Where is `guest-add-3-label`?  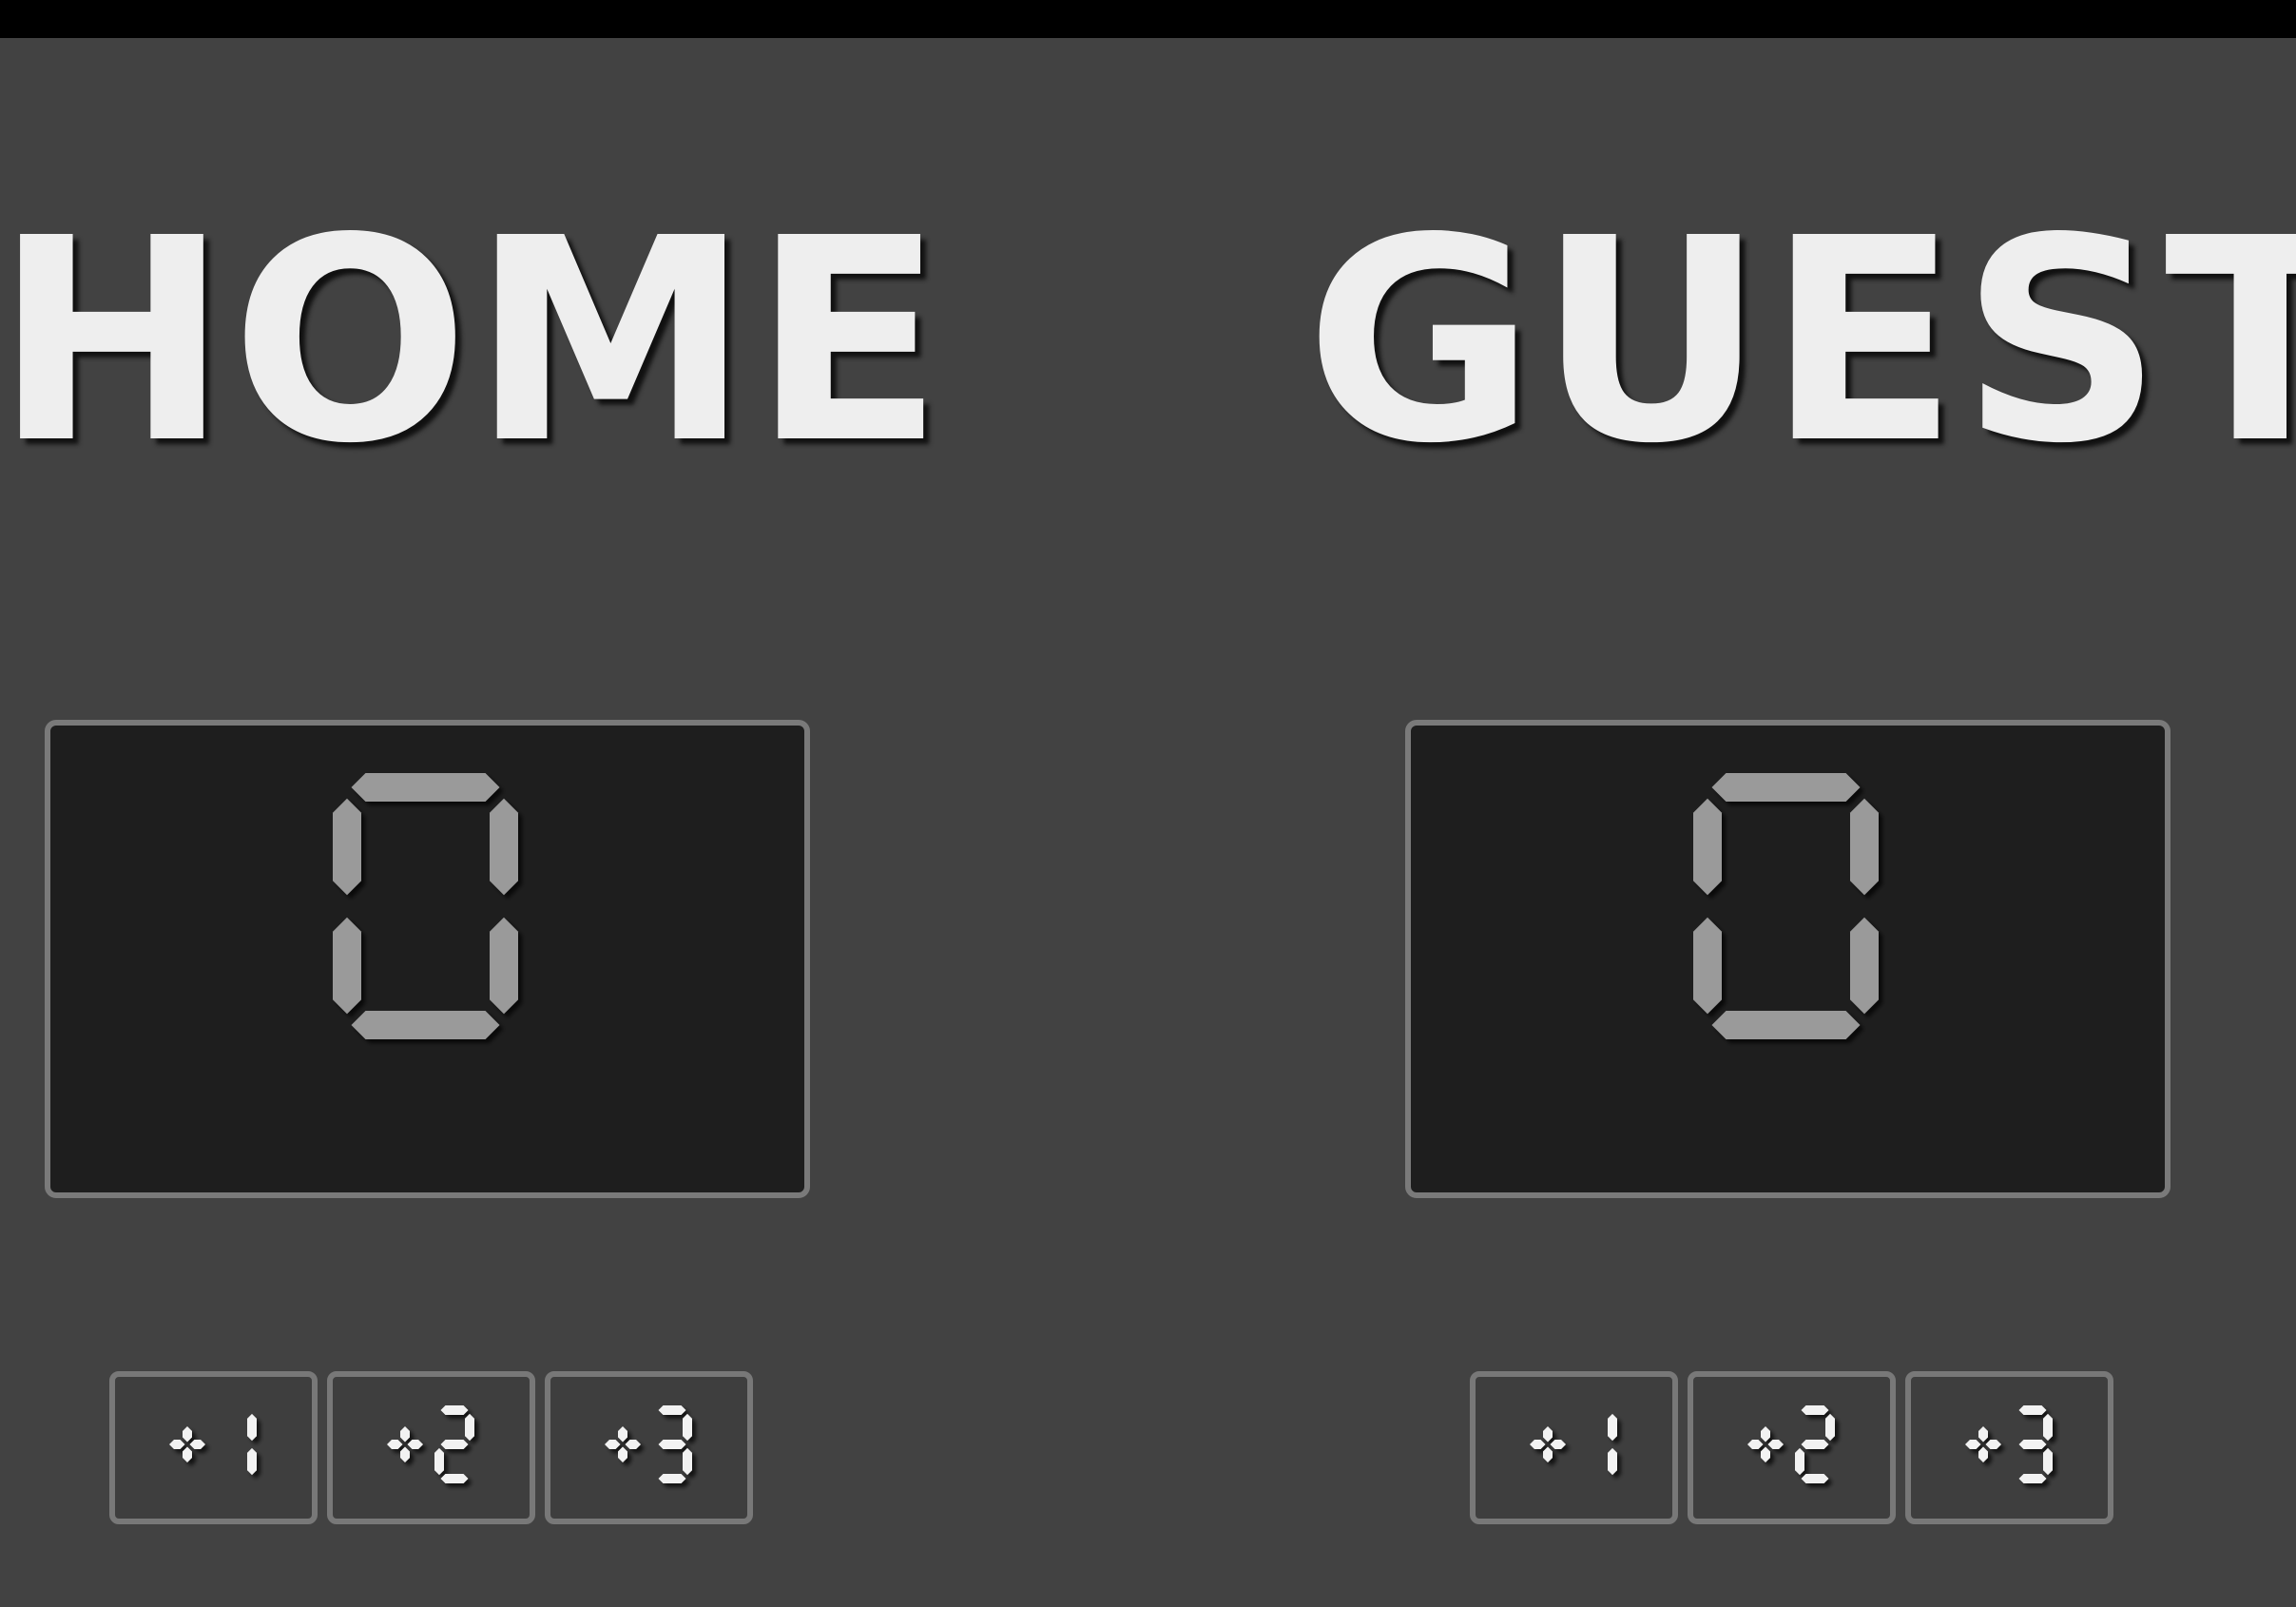
guest-add-3-label is located at coordinates (2009, 1449).